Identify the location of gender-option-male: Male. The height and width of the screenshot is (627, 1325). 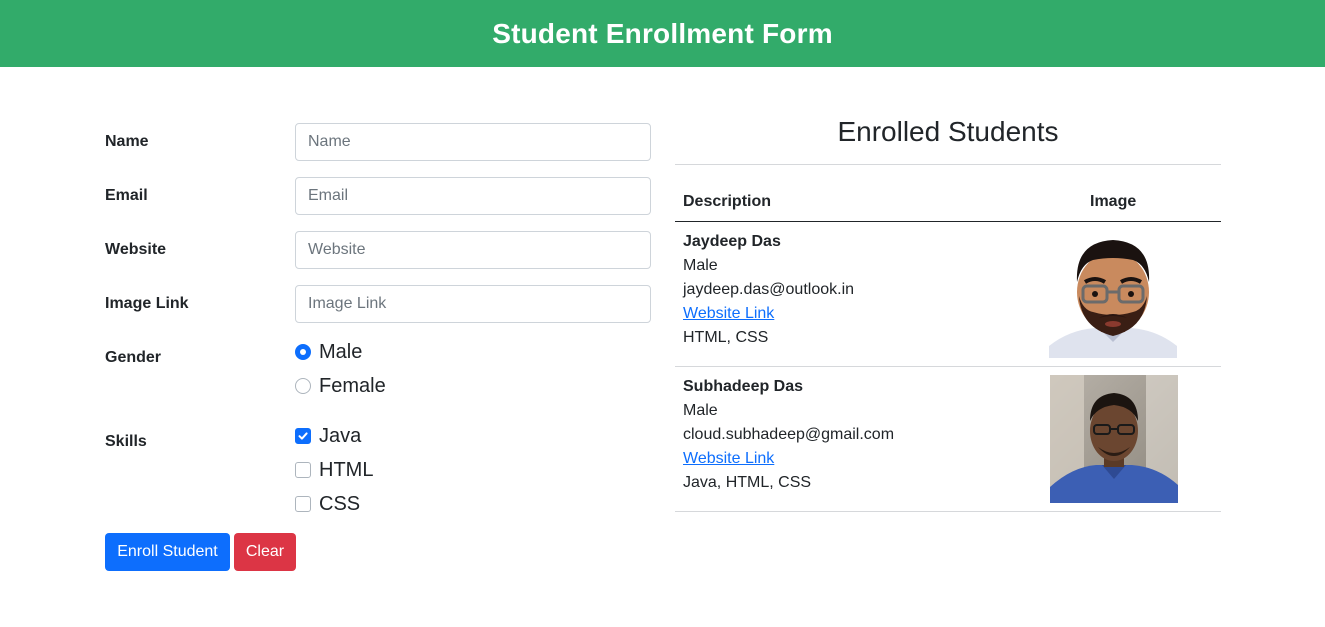
(328, 352).